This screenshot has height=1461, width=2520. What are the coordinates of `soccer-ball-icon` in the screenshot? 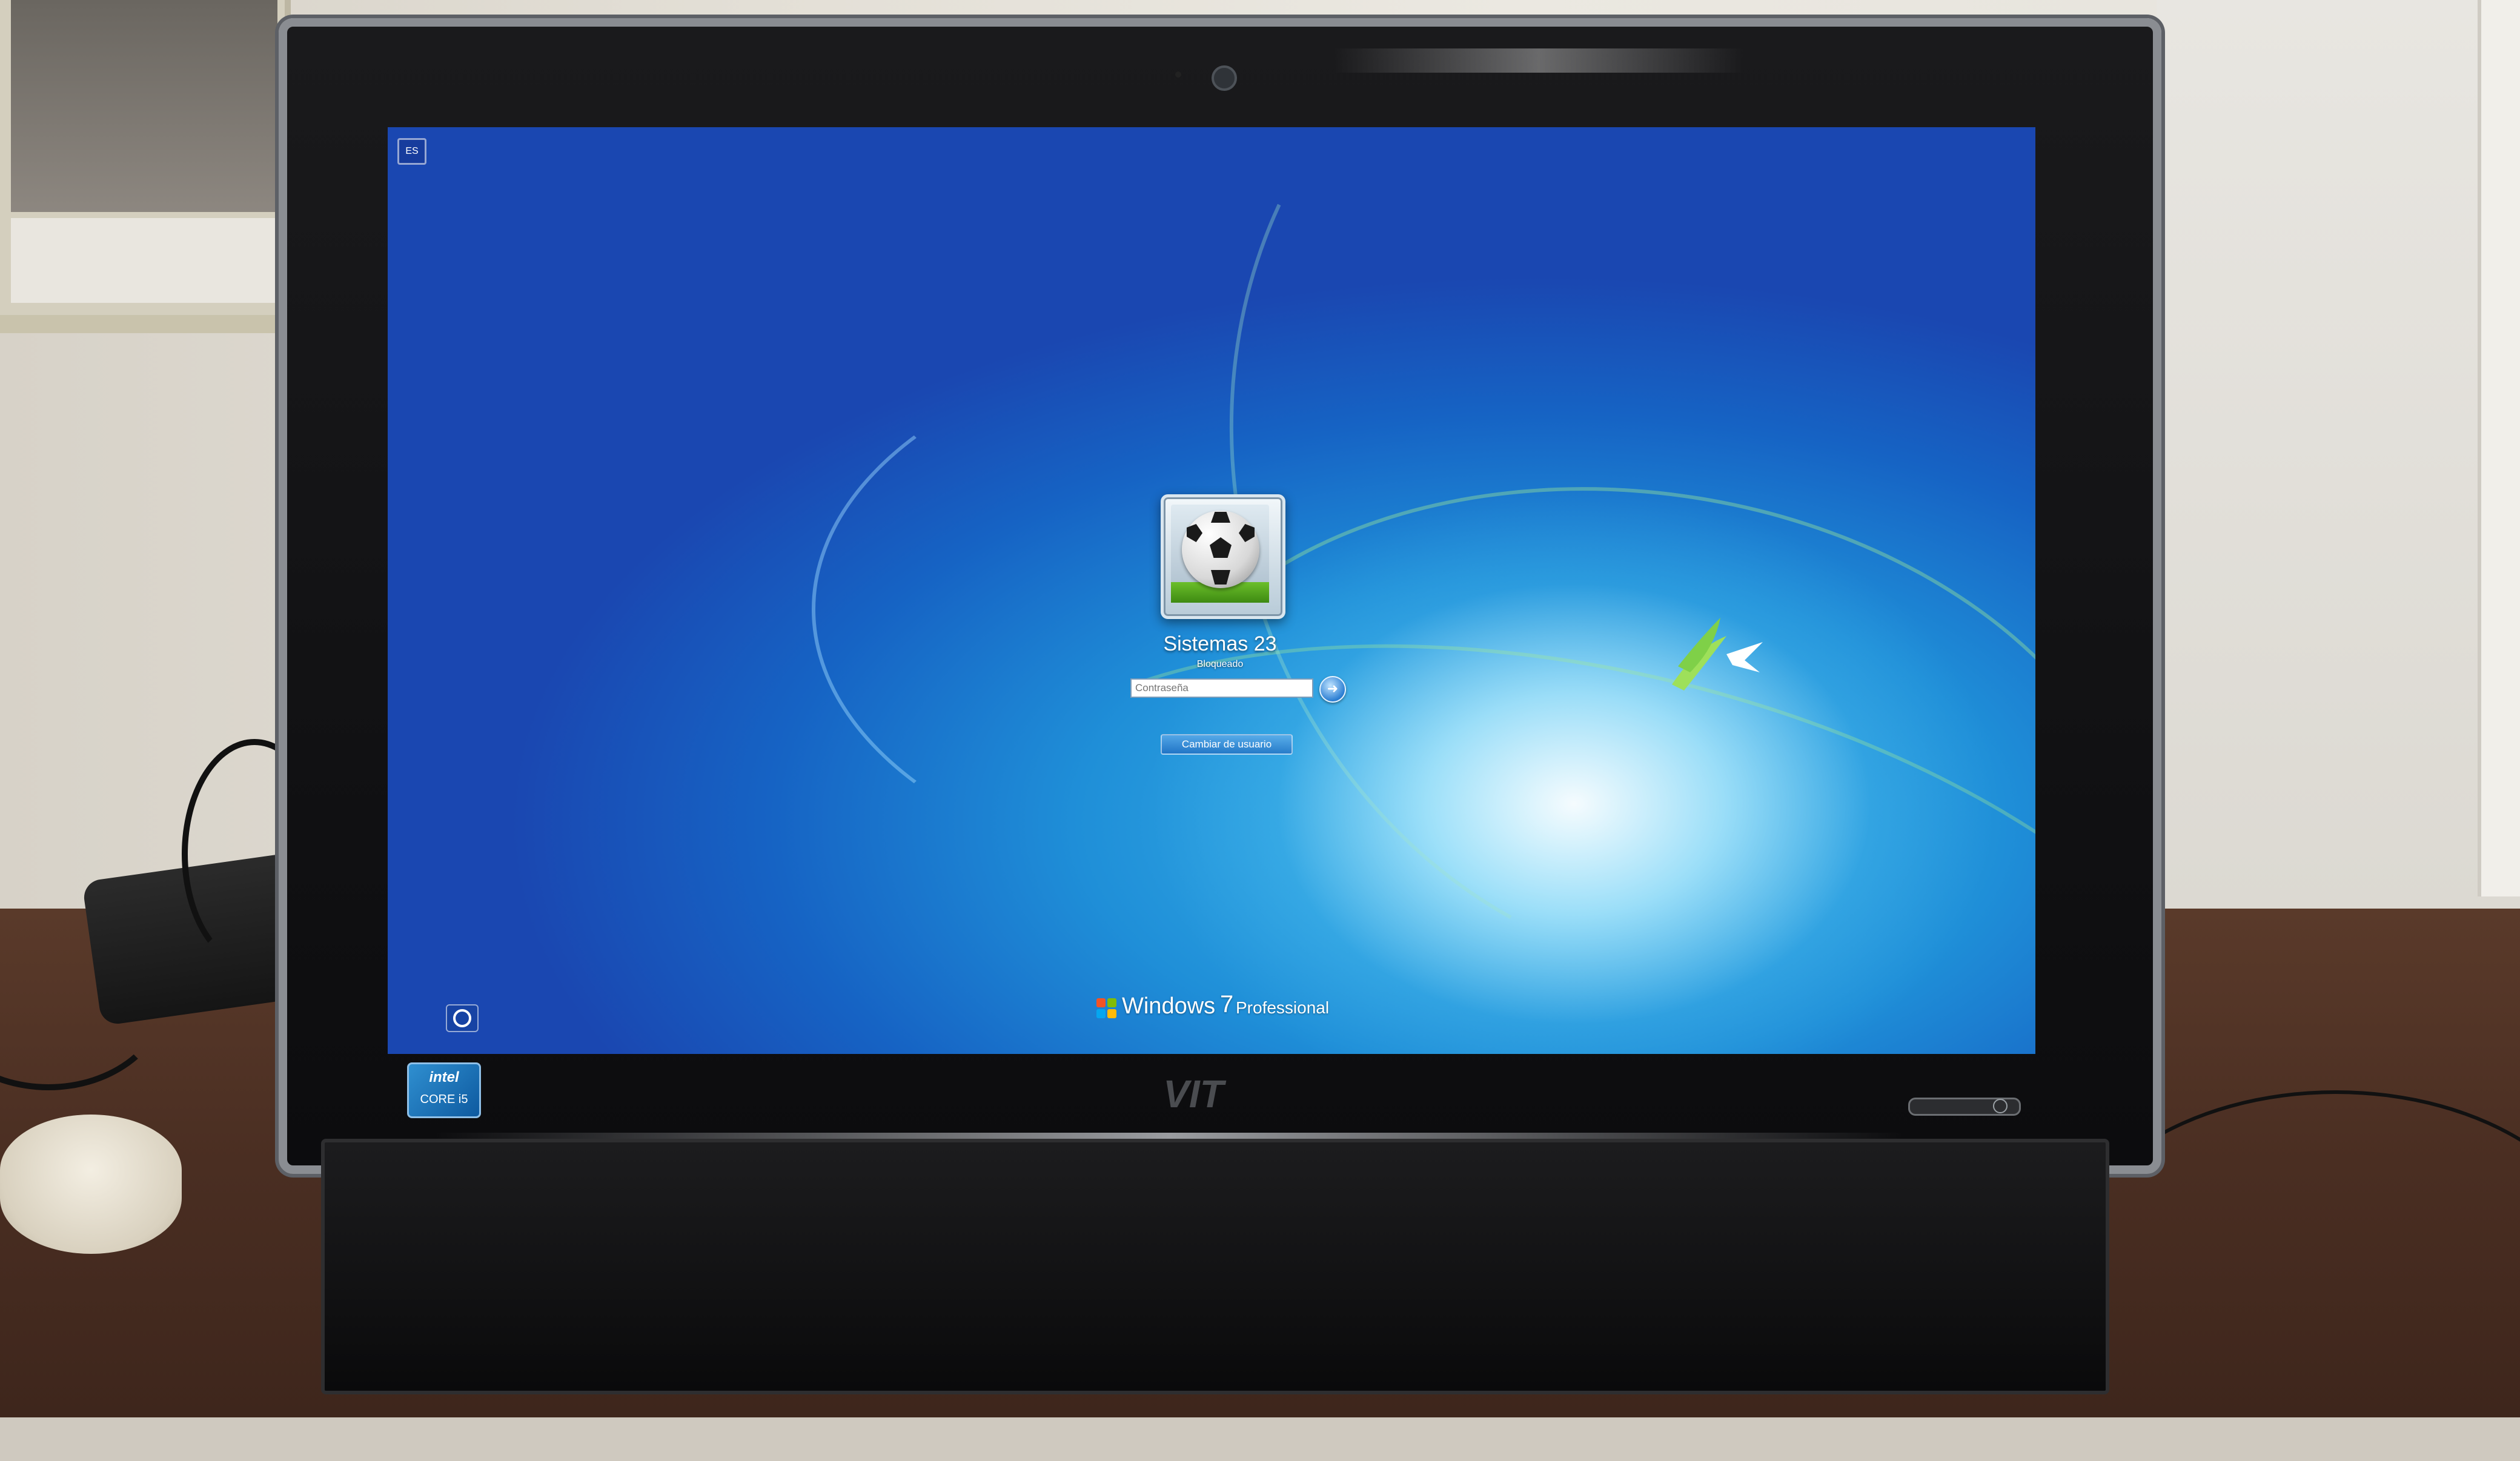 It's located at (1220, 549).